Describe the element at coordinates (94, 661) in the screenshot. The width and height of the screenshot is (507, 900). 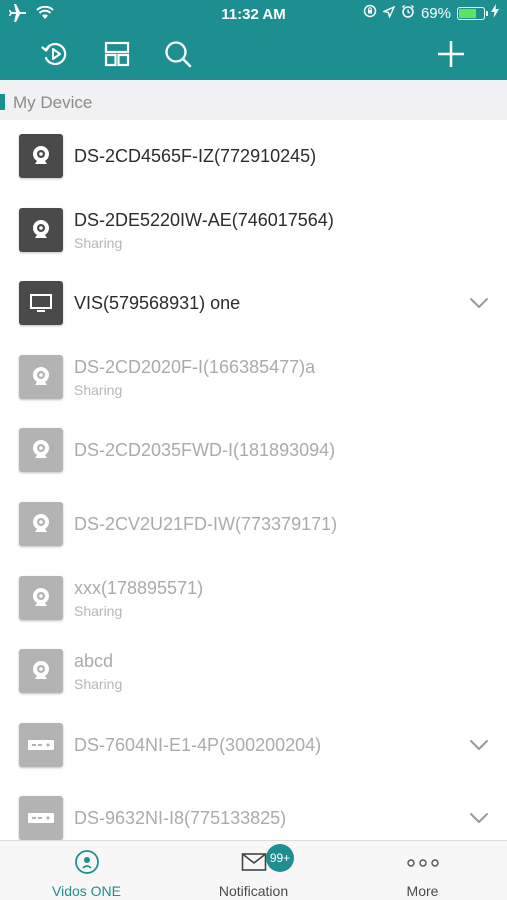
I see `device-name: abcd` at that location.